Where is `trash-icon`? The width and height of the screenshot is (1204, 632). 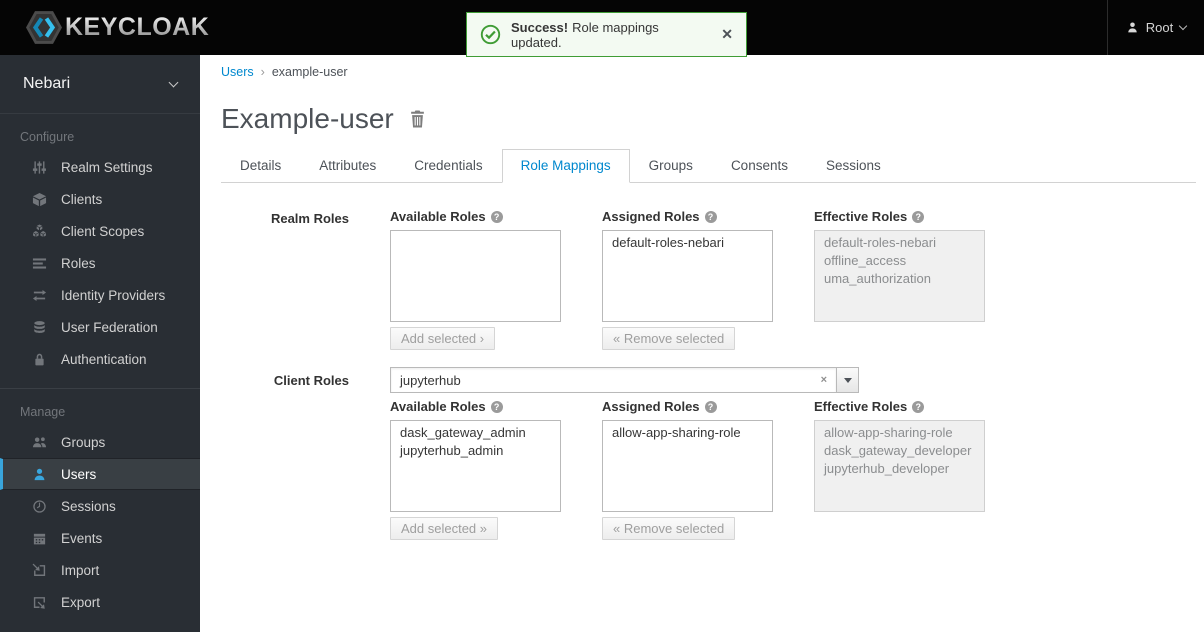
trash-icon is located at coordinates (417, 121).